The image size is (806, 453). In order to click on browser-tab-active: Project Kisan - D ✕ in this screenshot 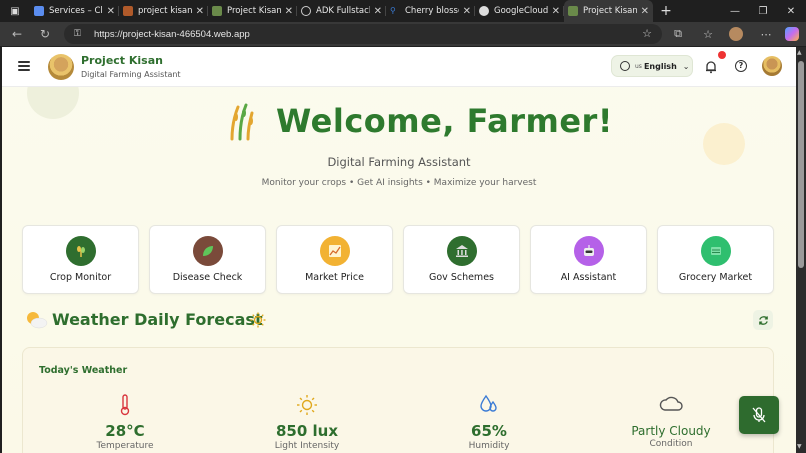, I will do `click(608, 11)`.